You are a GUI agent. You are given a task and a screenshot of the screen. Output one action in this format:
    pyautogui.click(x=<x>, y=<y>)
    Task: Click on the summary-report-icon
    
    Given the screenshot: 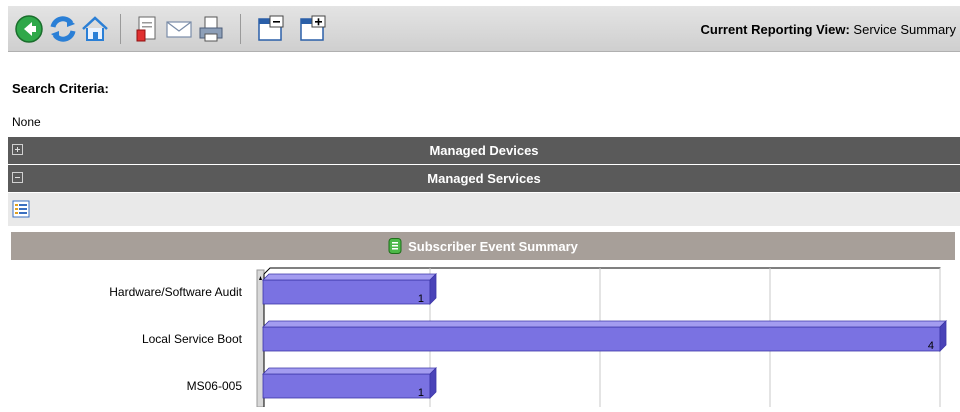 What is the action you would take?
    pyautogui.click(x=395, y=246)
    